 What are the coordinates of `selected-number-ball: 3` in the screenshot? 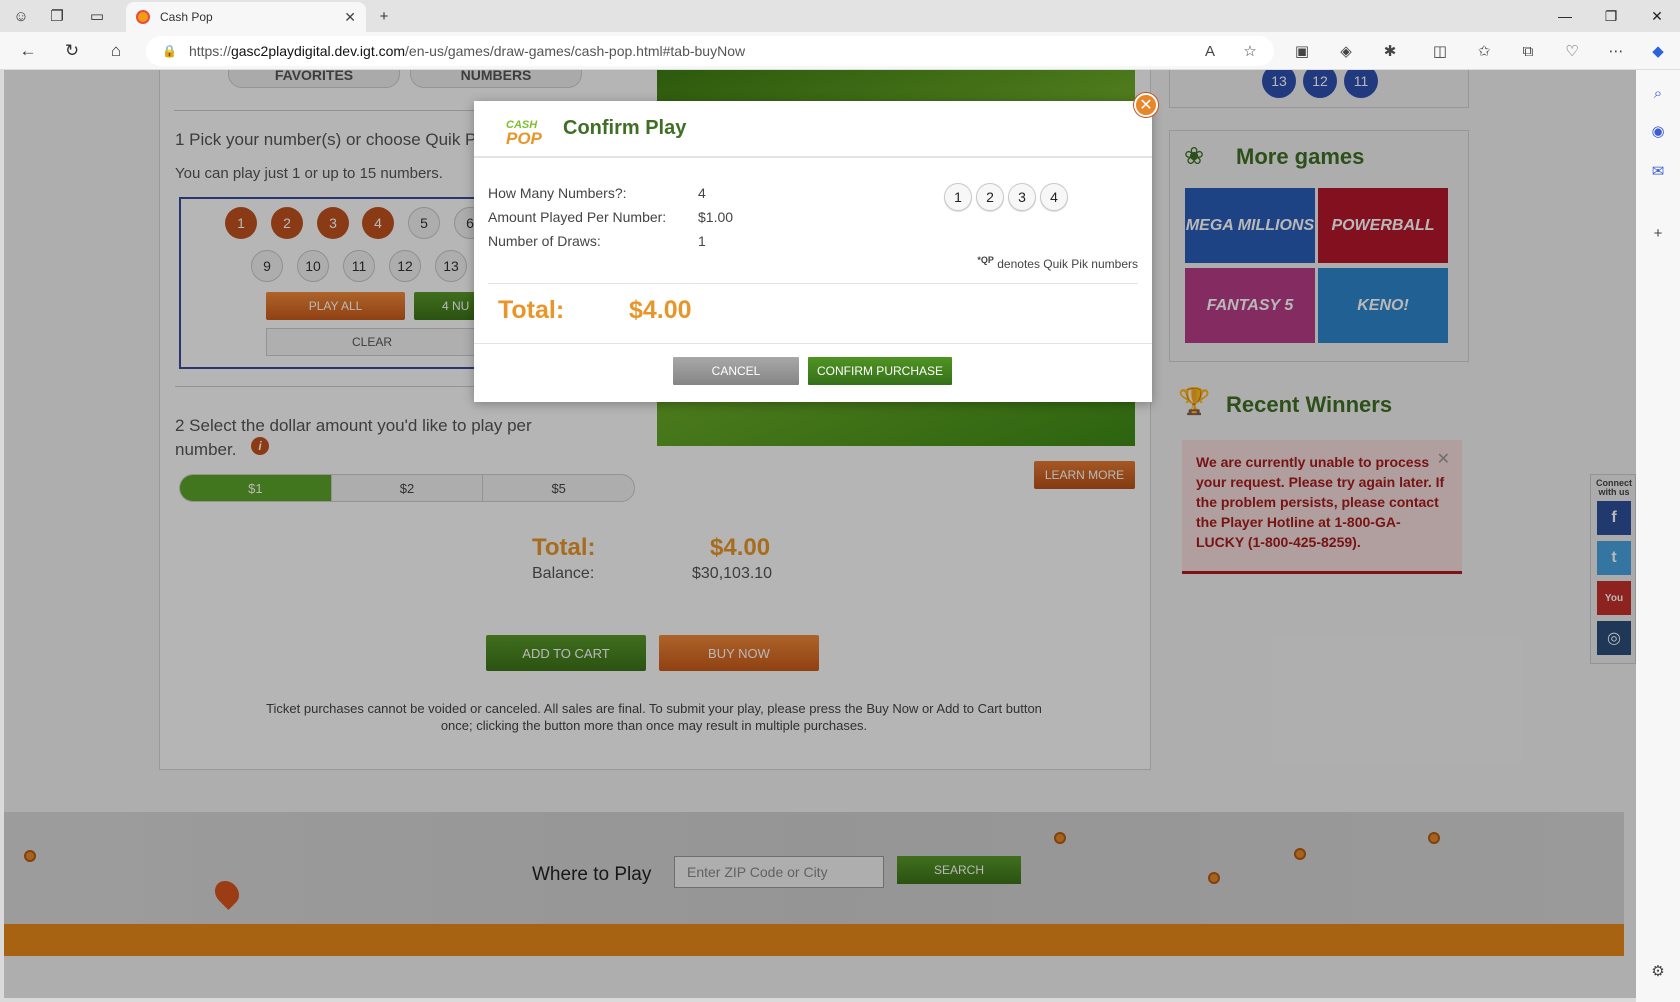 It's located at (1022, 197).